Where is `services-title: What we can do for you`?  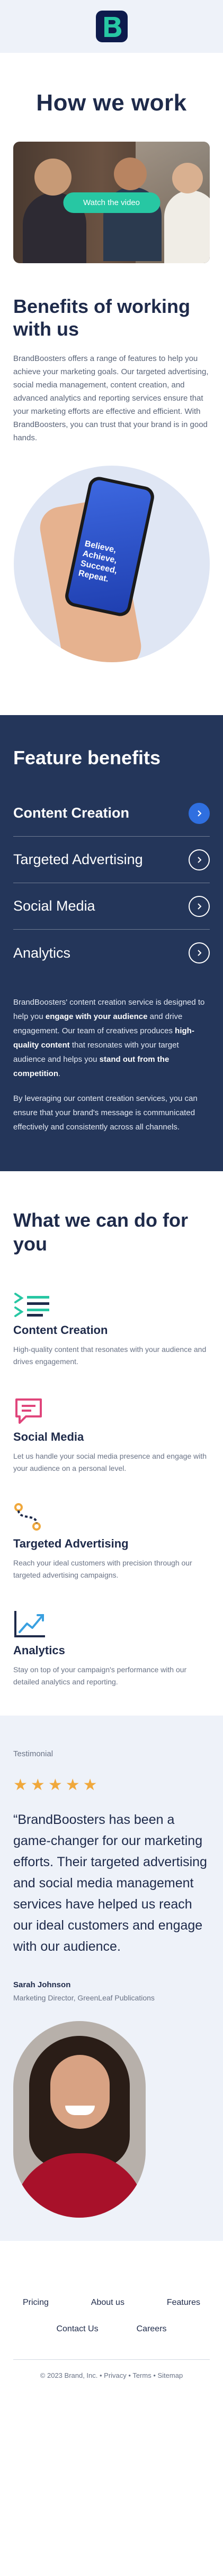
services-title: What we can do for you is located at coordinates (101, 1232).